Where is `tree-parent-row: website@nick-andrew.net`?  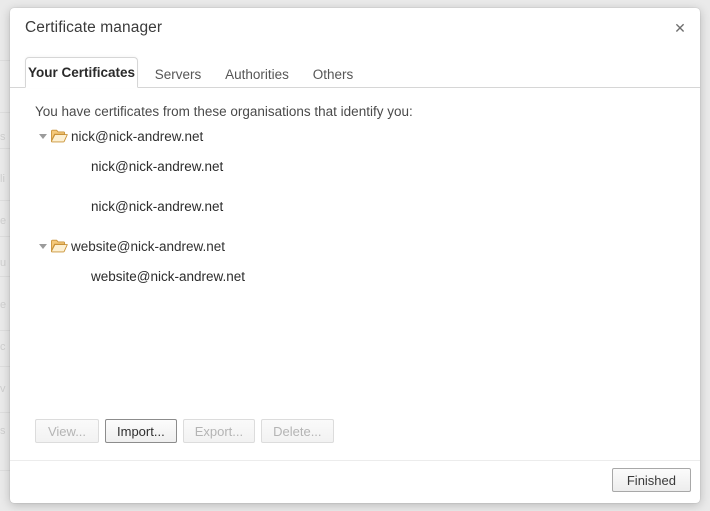 tree-parent-row: website@nick-andrew.net is located at coordinates (355, 246).